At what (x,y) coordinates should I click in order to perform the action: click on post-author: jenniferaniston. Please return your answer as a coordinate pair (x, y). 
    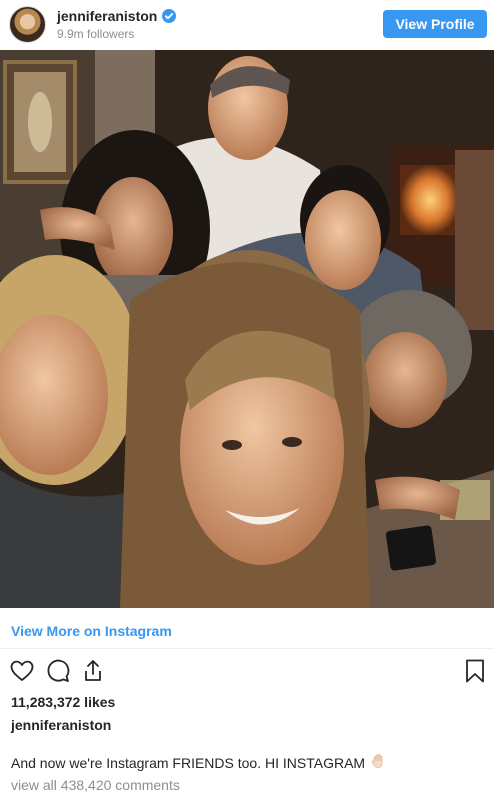
    Looking at the image, I should click on (61, 725).